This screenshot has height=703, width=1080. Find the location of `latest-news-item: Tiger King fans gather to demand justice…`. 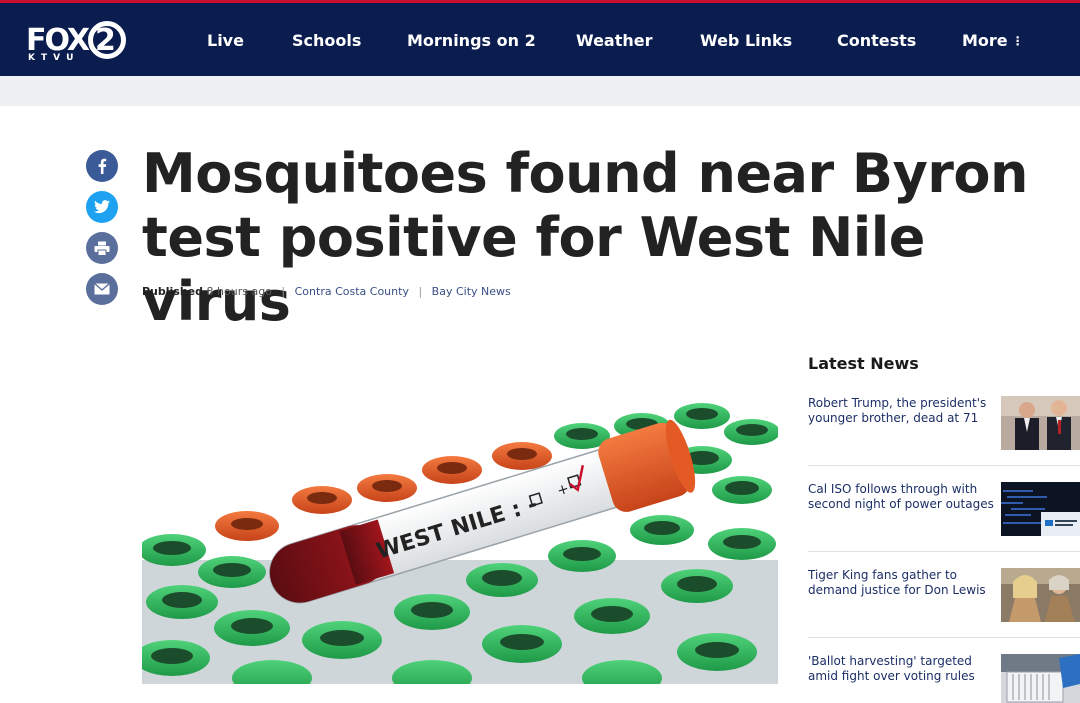

latest-news-item: Tiger King fans gather to demand justice… is located at coordinates (944, 603).